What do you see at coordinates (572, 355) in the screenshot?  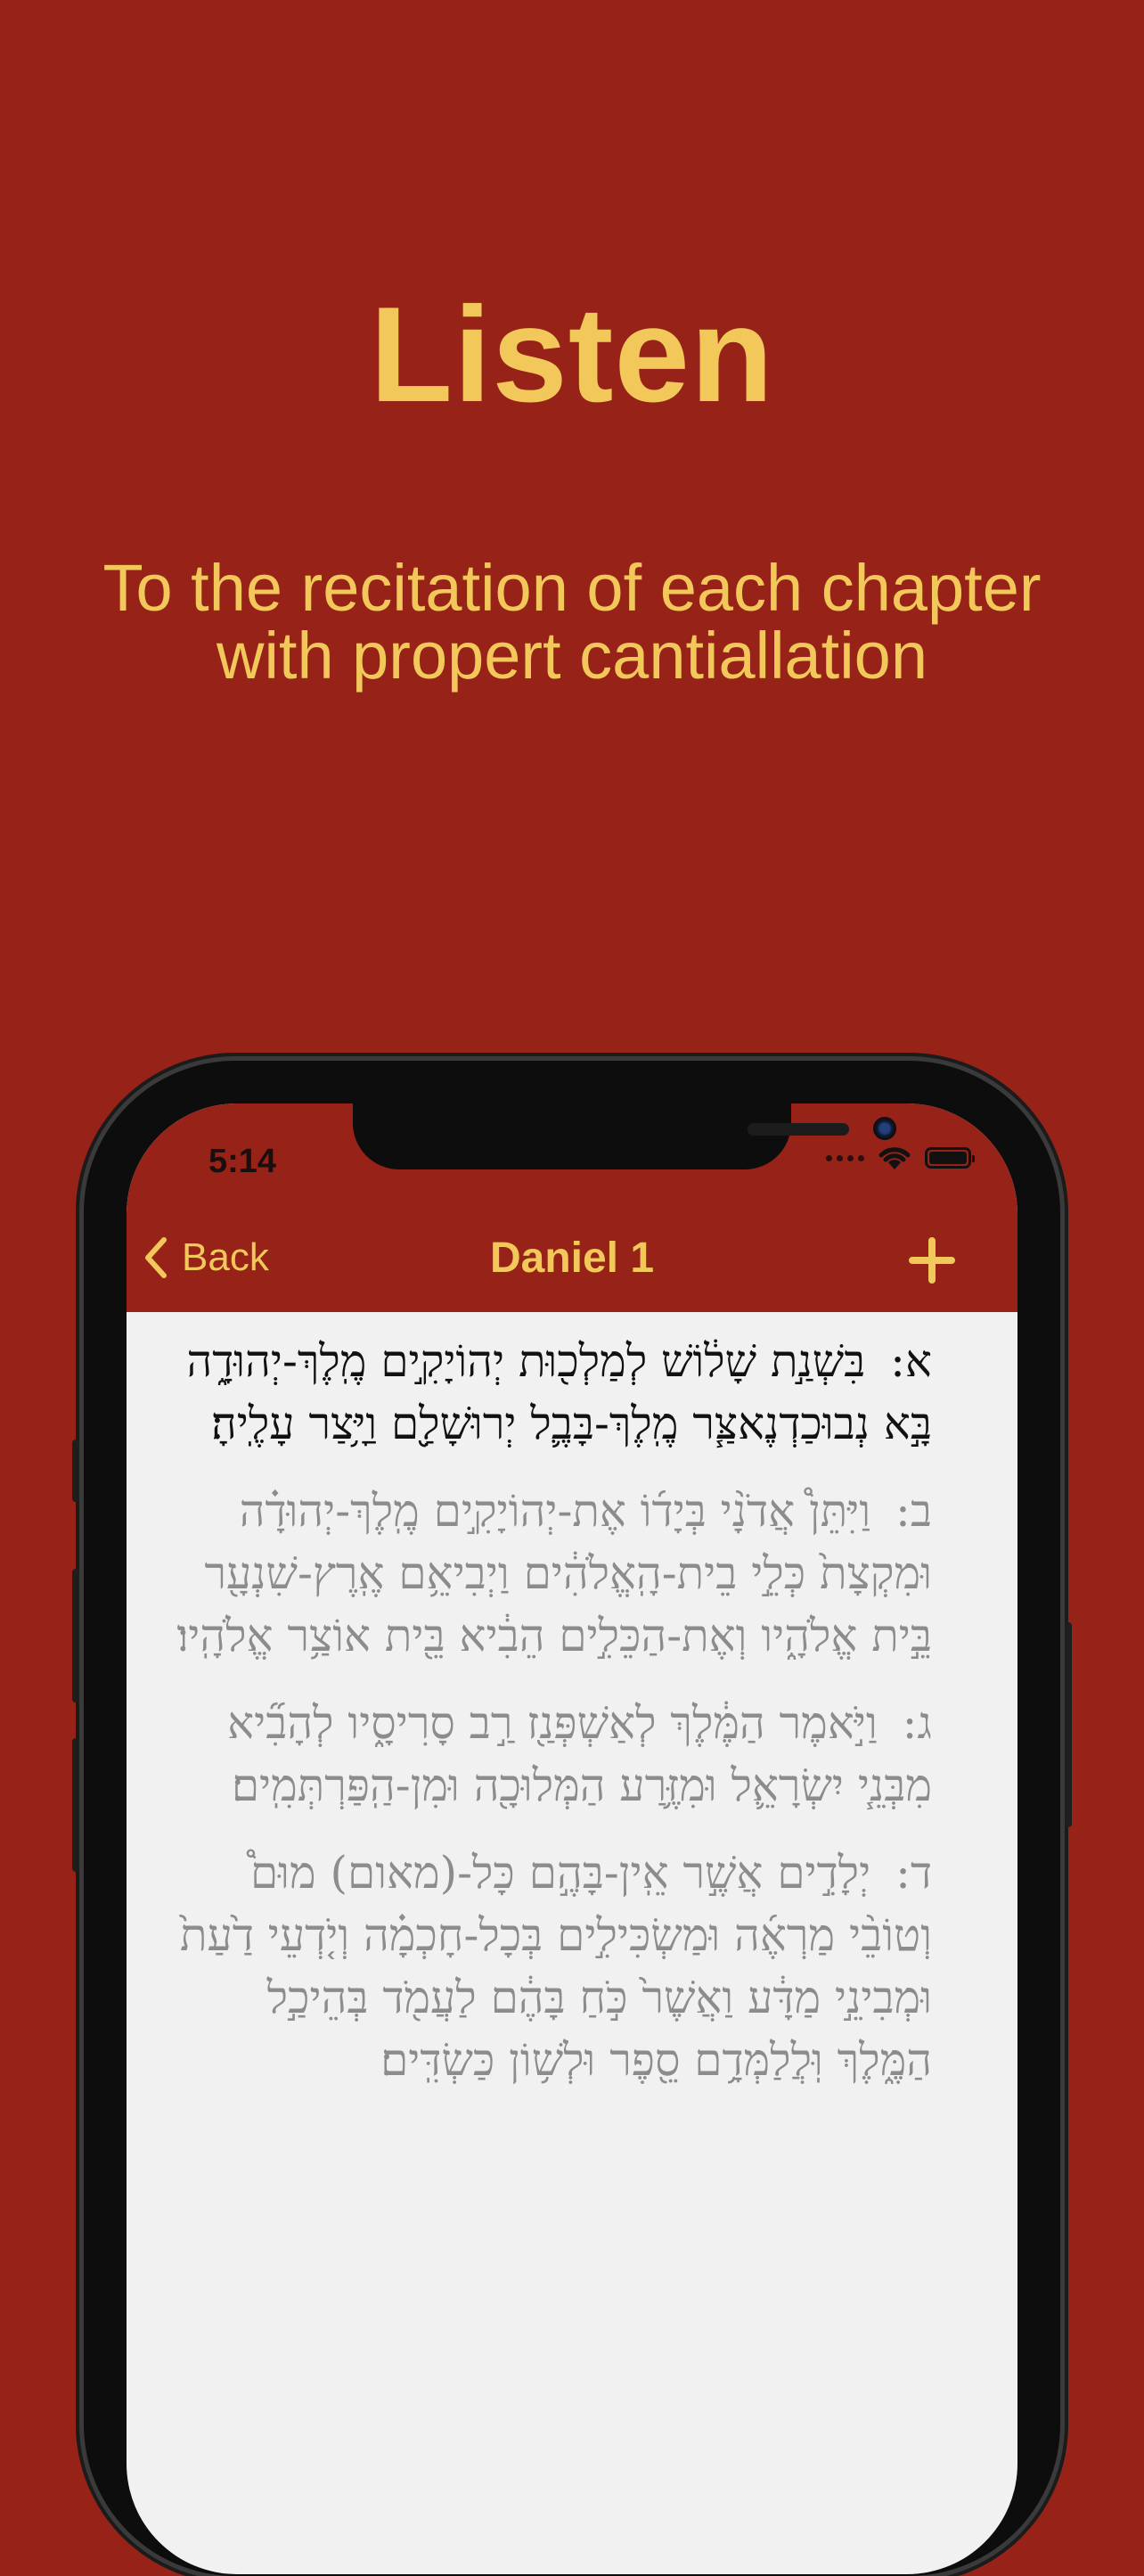 I see `promo-headline: Listen` at bounding box center [572, 355].